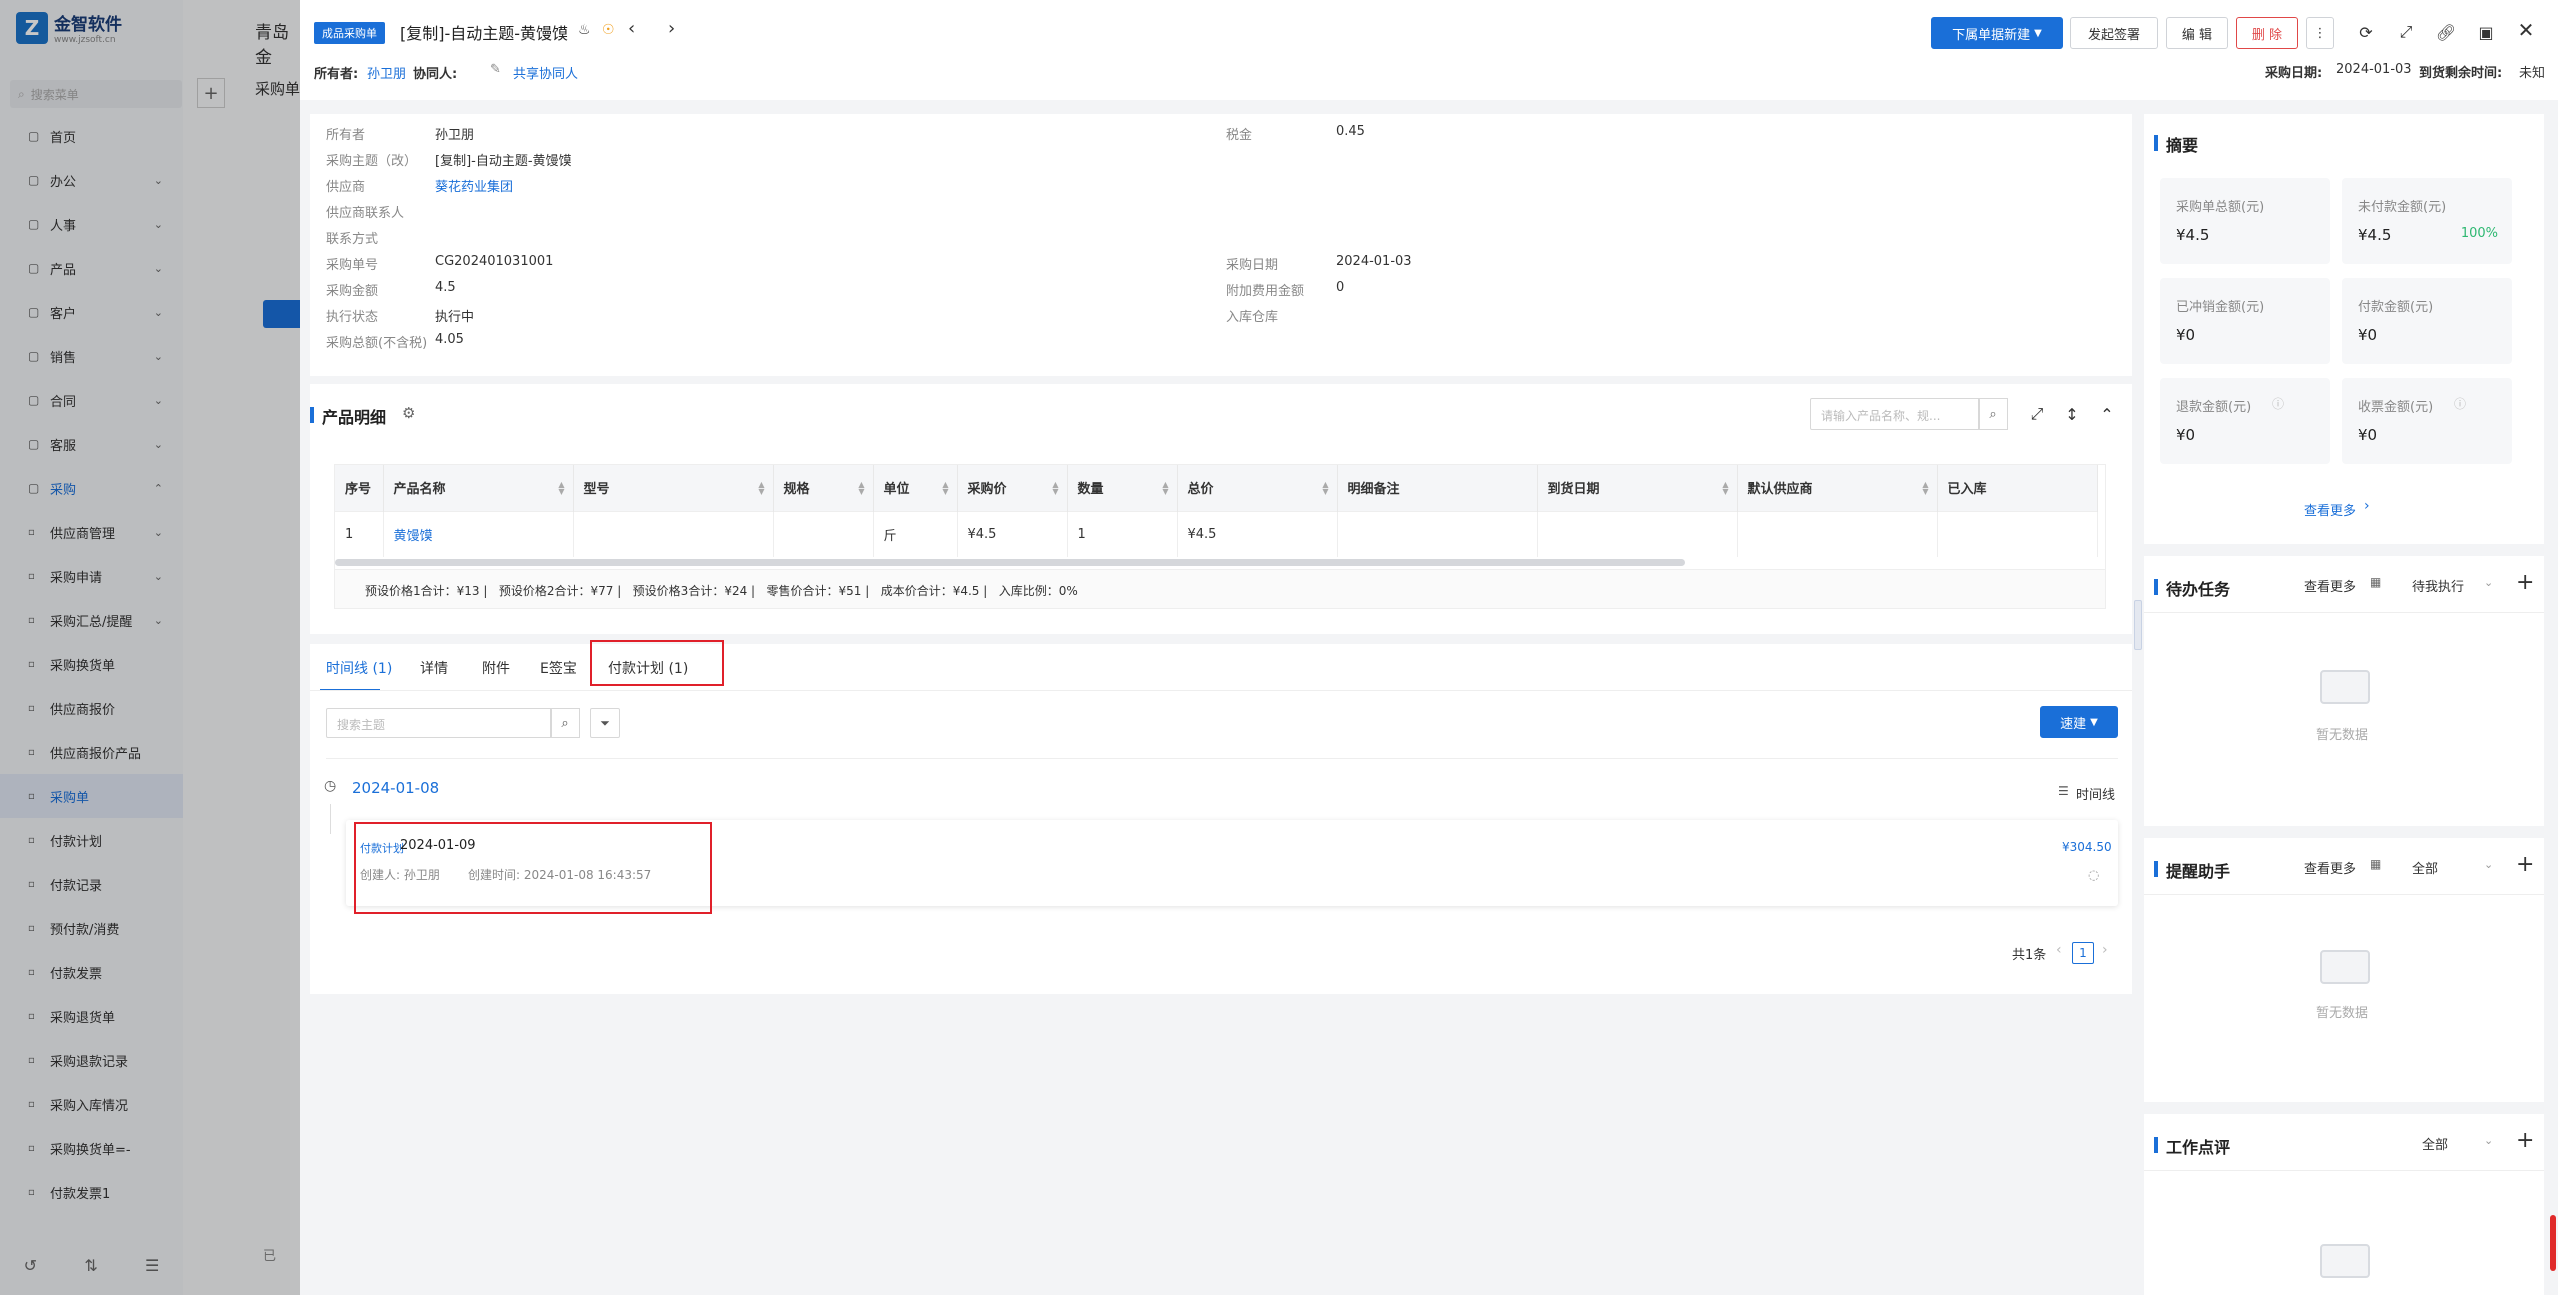  I want to click on timeline-search-icon: ⌕, so click(565, 723).